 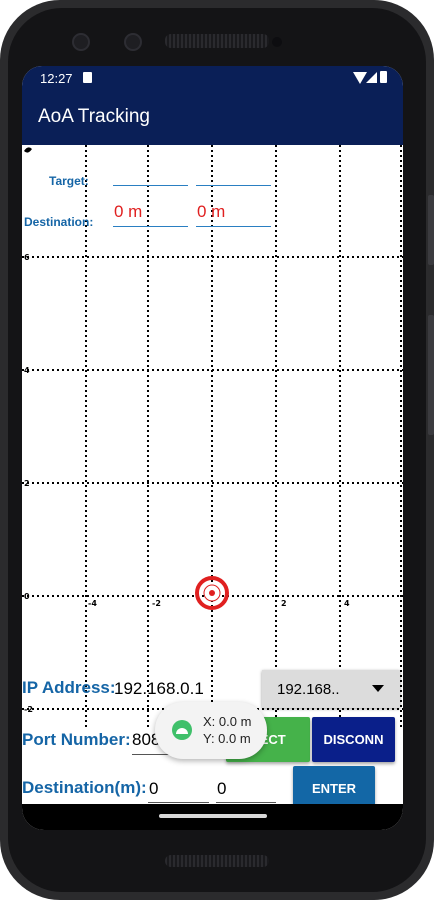 What do you see at coordinates (59, 222) in the screenshot?
I see `destination-label: Destination:` at bounding box center [59, 222].